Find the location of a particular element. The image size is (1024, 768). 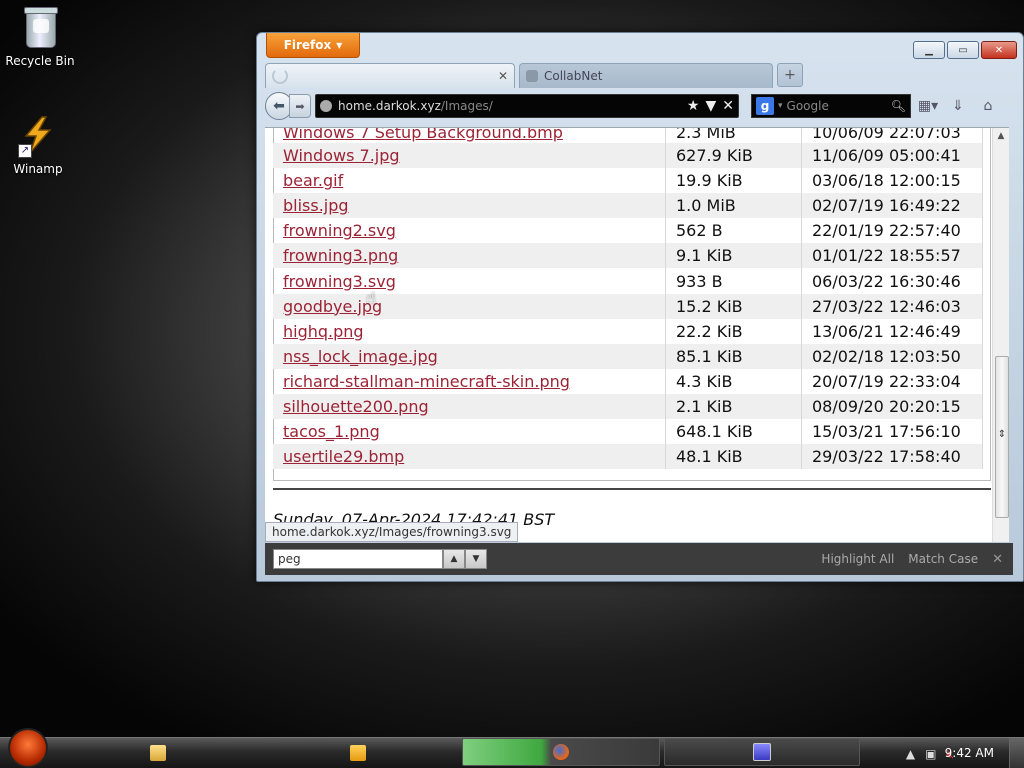

scroll-thumb: ⇕ is located at coordinates (1002, 437).